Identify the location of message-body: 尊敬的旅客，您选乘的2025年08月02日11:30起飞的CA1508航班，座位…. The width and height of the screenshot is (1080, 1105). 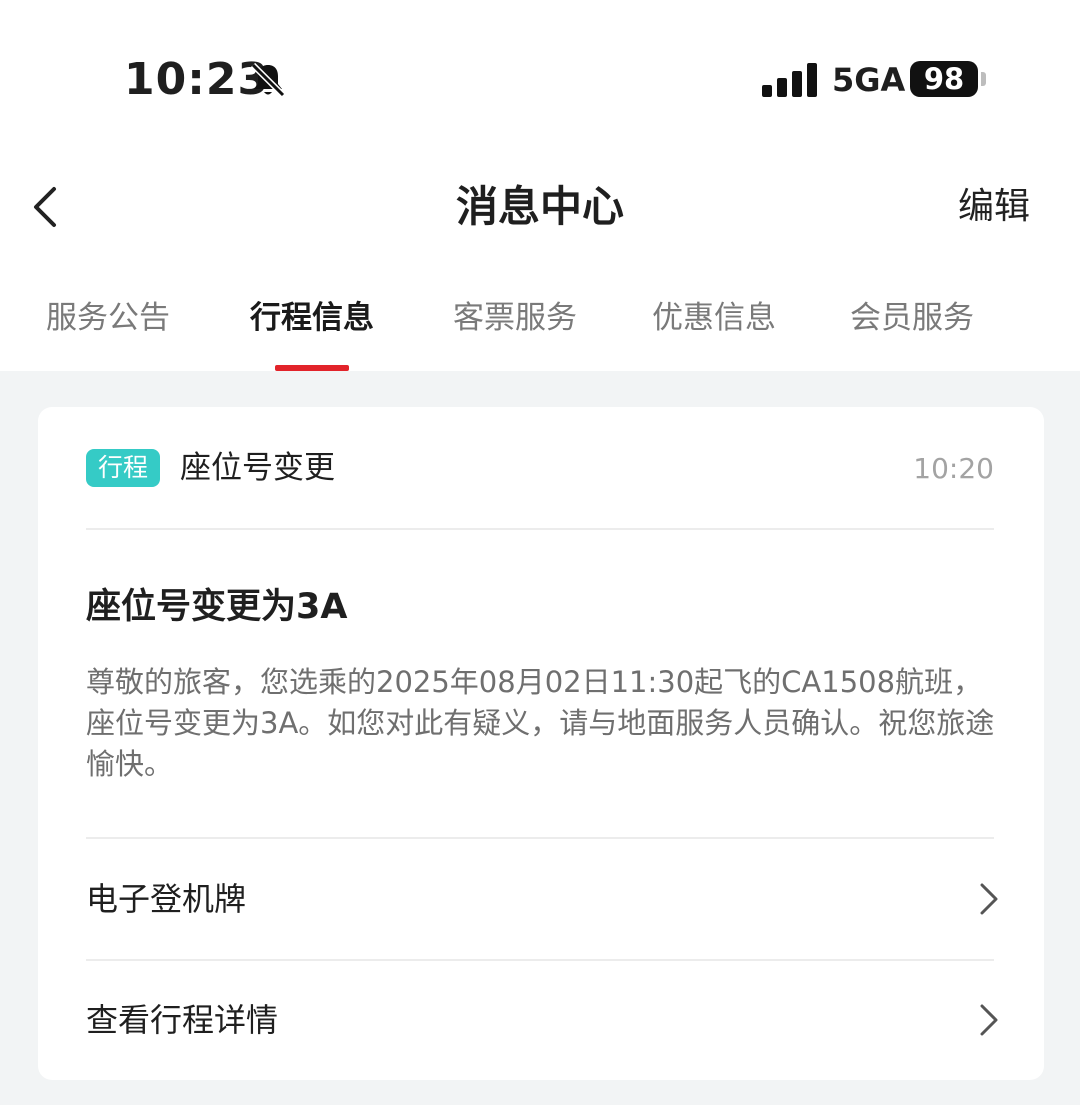
(540, 723).